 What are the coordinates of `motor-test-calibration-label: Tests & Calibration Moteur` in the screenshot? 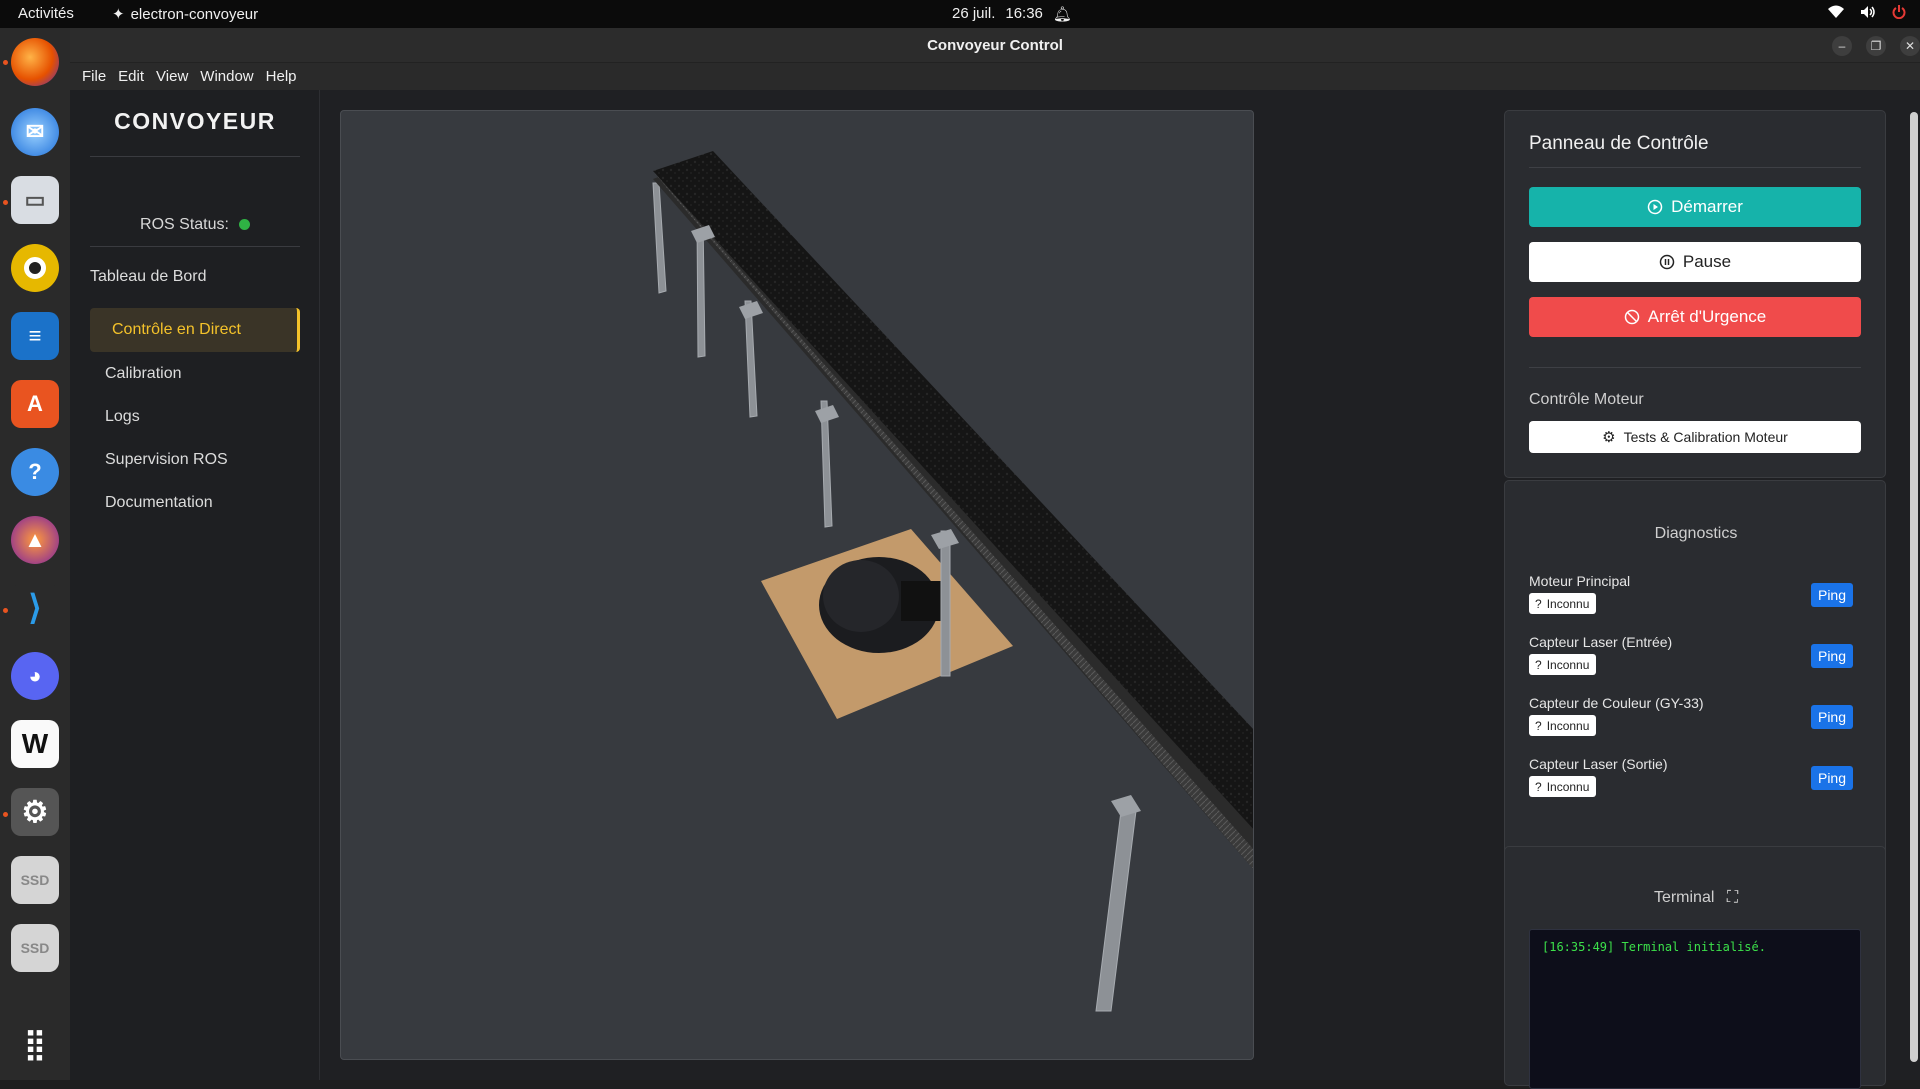 It's located at (1705, 437).